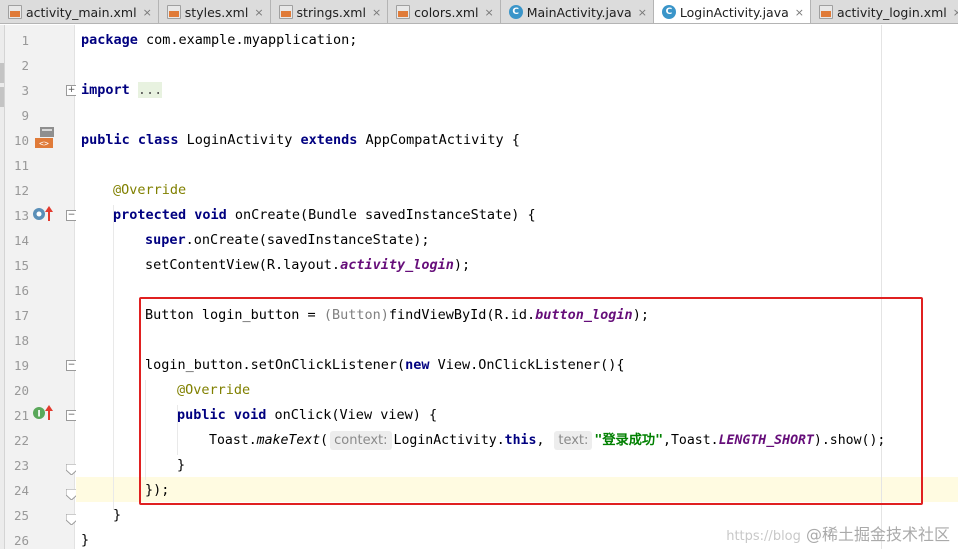  What do you see at coordinates (18, 115) in the screenshot?
I see `line-number: 9` at bounding box center [18, 115].